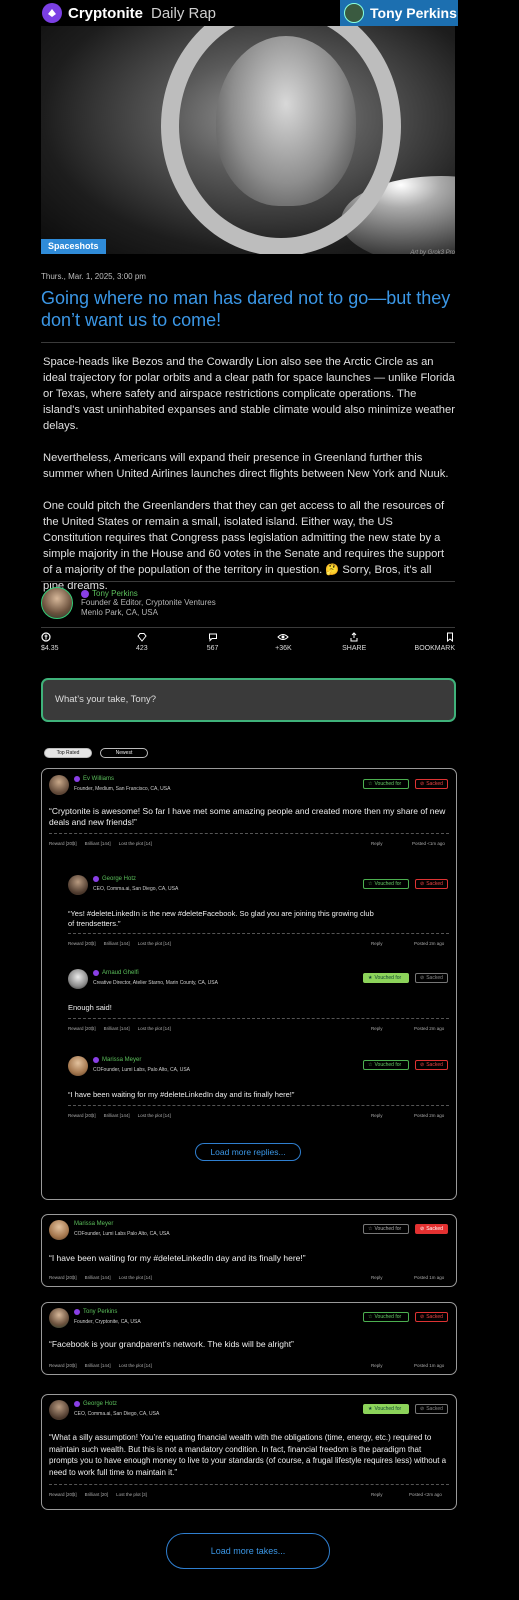  Describe the element at coordinates (286, 121) in the screenshot. I see `astronaut-face` at that location.